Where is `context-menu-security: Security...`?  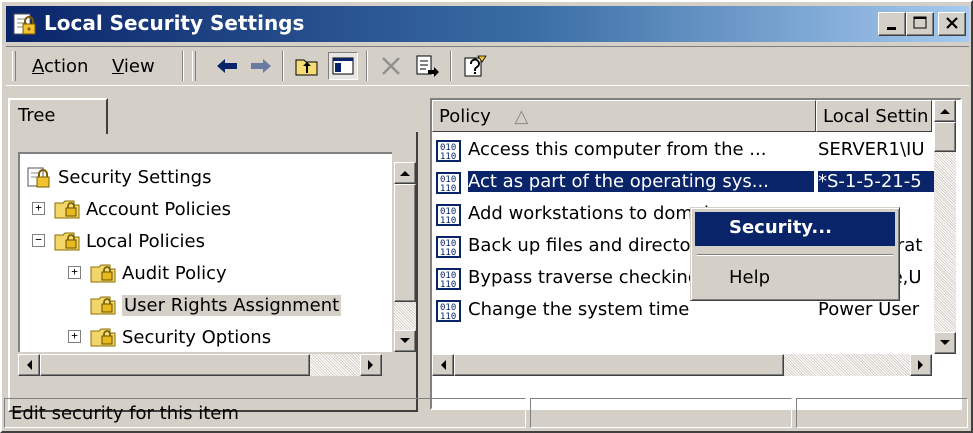 context-menu-security: Security... is located at coordinates (795, 229).